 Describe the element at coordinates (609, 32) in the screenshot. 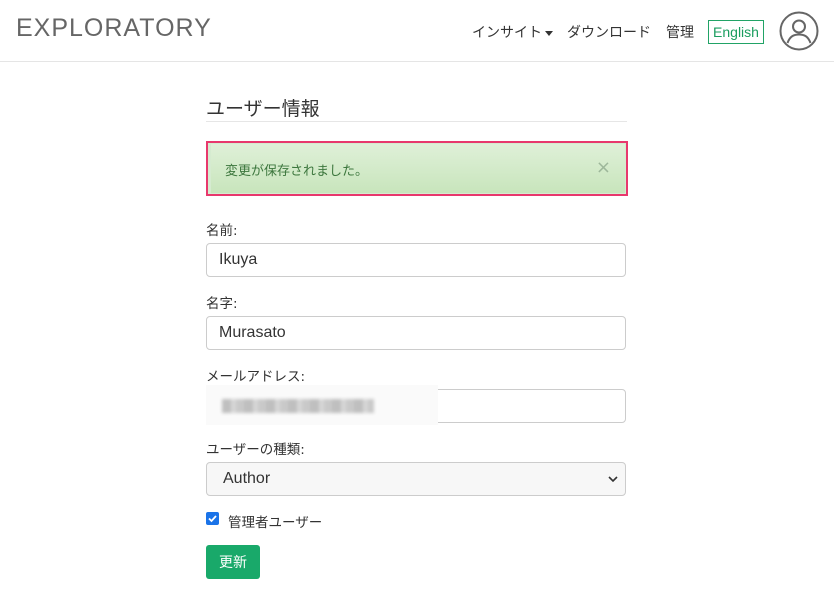

I see `nav-download-link: ダウンロード` at that location.